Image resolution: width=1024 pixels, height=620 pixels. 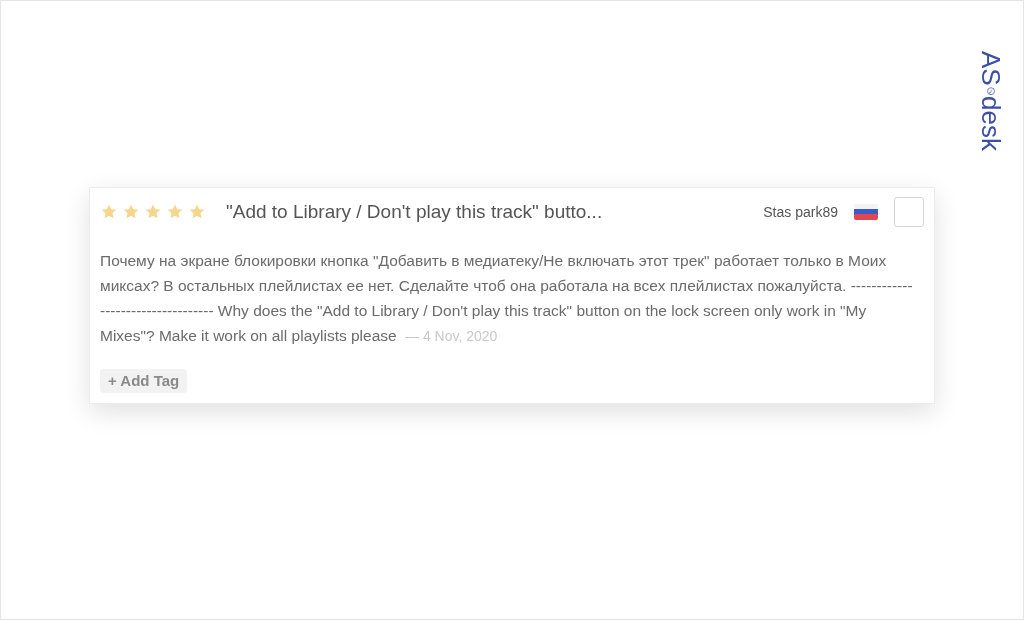 I want to click on author-name: Stas park89, so click(x=800, y=212).